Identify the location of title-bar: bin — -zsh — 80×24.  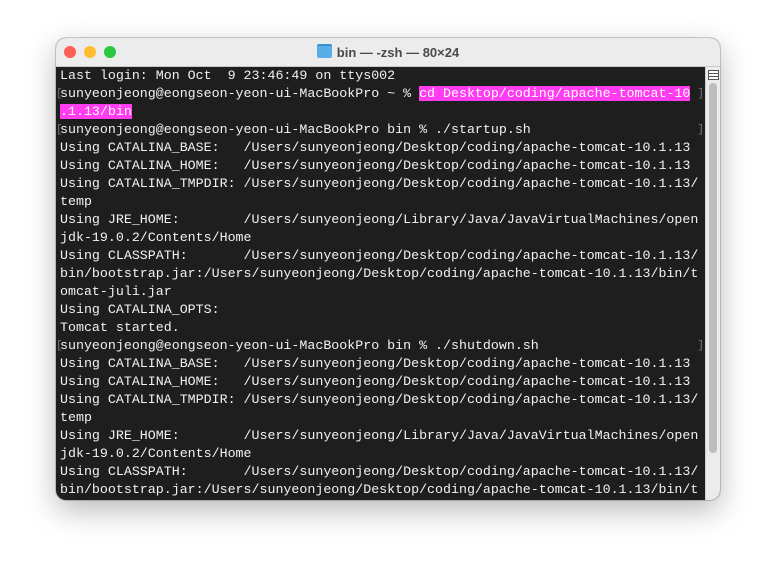
(388, 52).